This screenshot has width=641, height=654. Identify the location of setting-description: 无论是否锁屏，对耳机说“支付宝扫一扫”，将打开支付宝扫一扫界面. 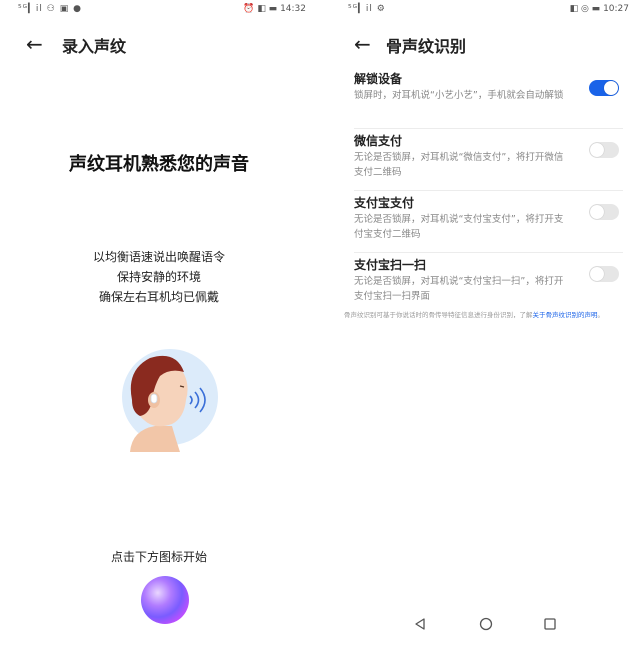
(459, 289).